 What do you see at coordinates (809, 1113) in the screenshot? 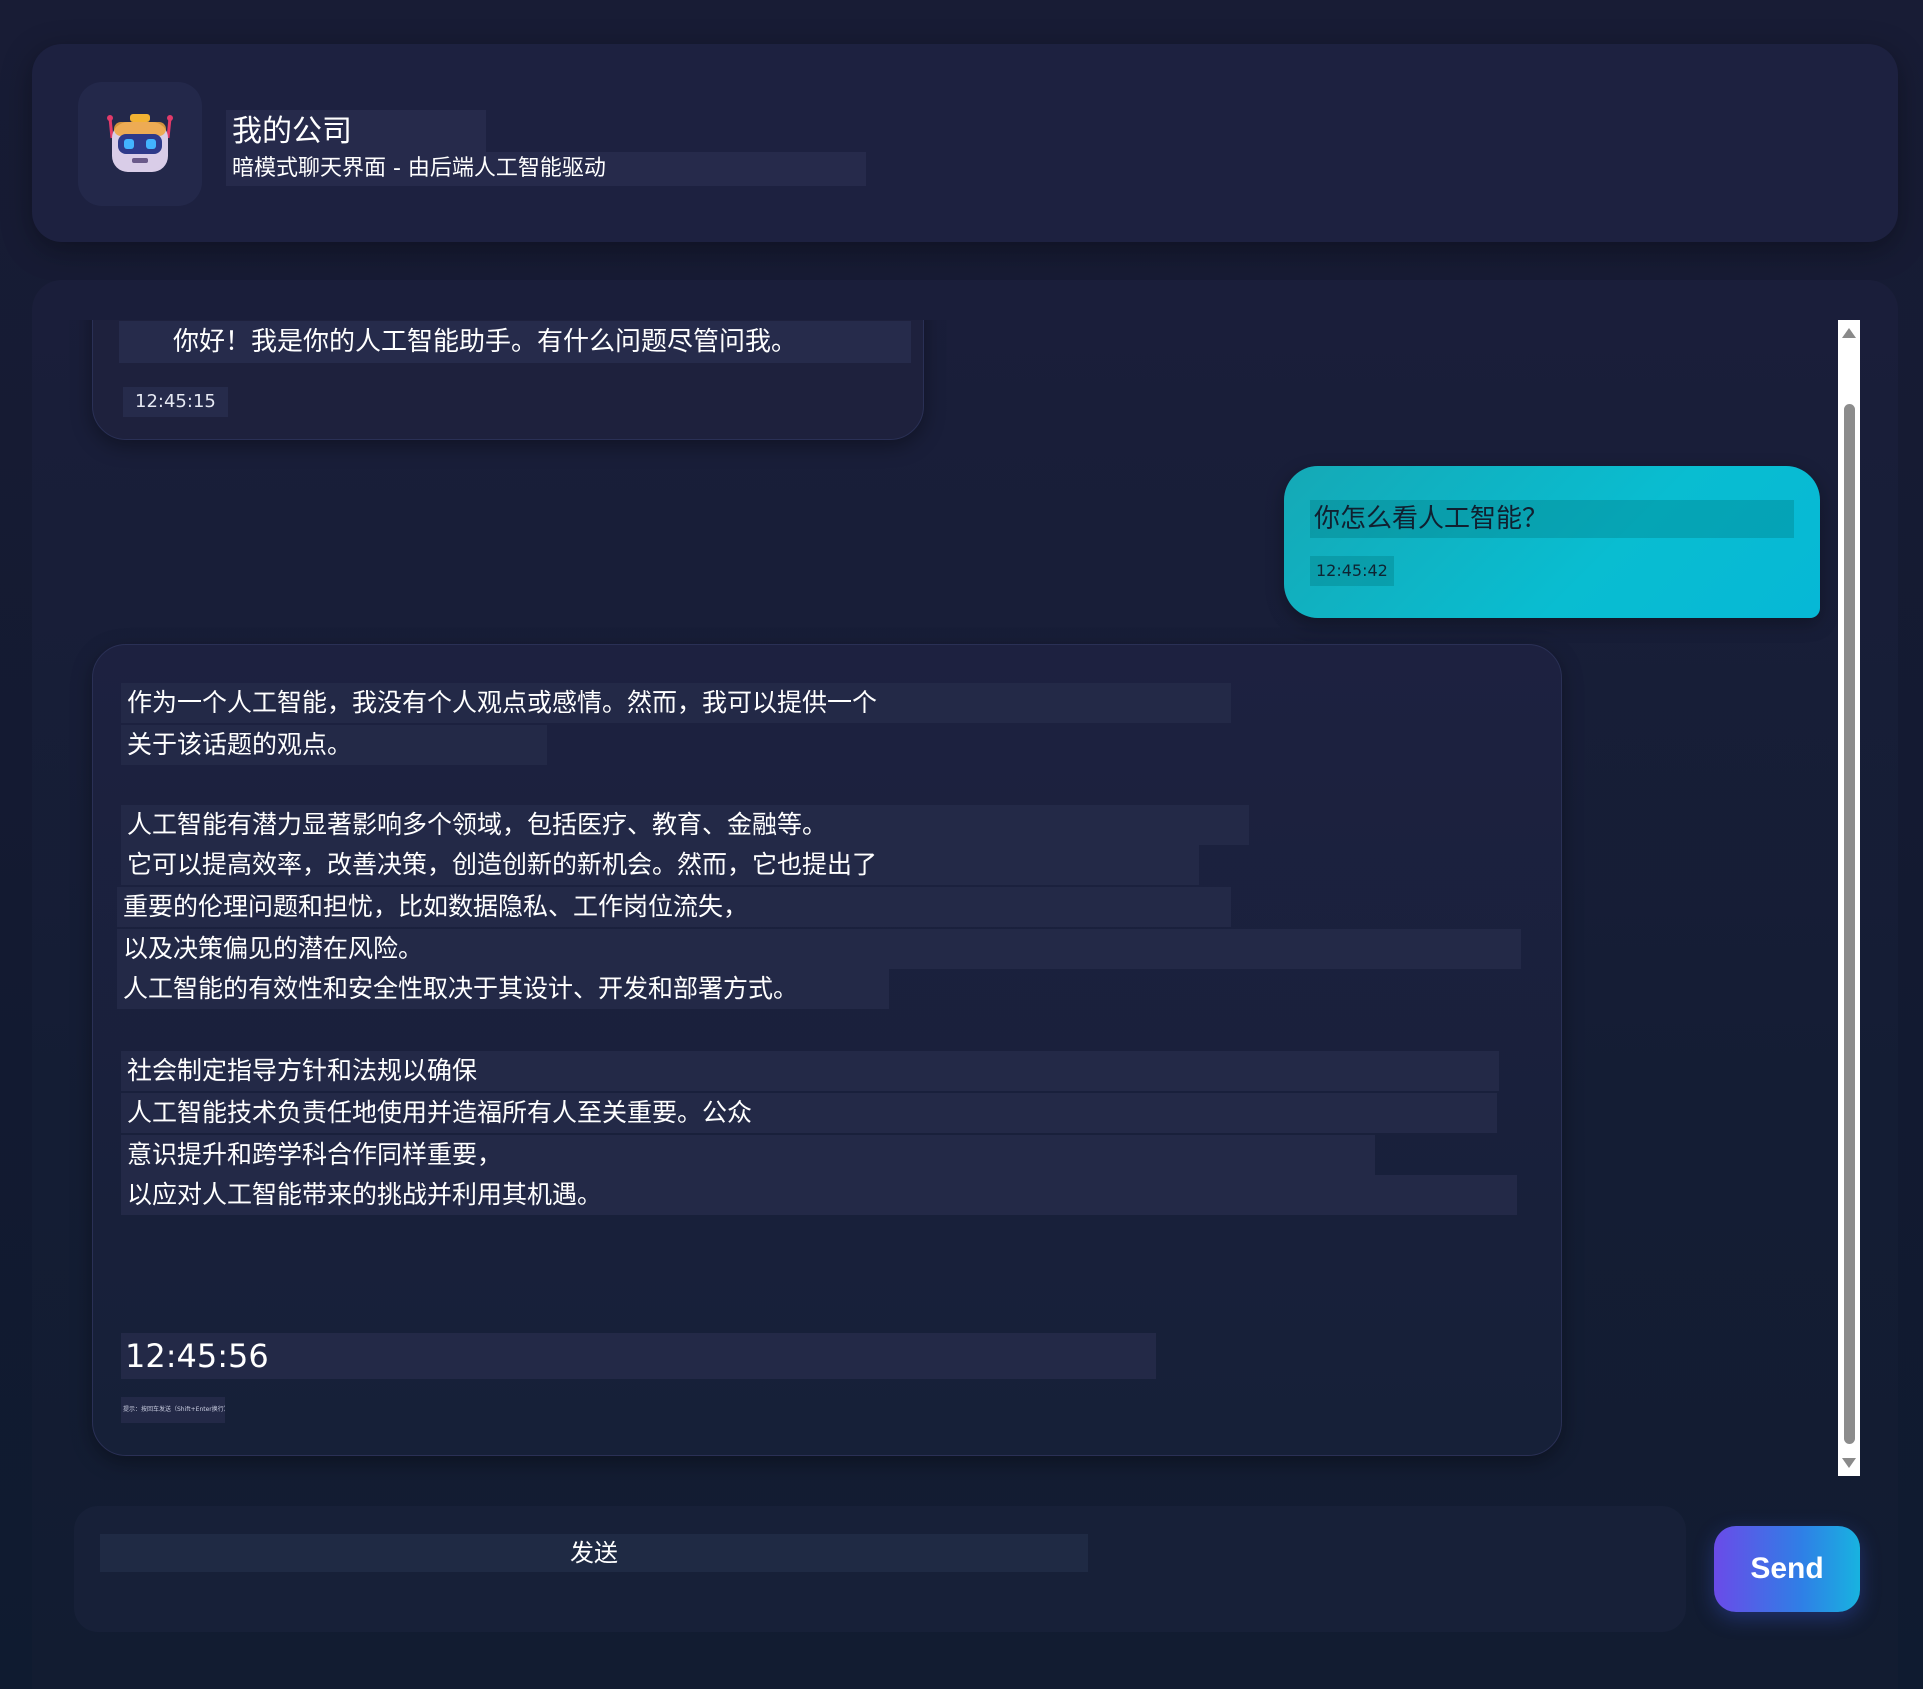
I see `message-line: 人工智能技术负责任地使用并造福所有人至关重要。公众` at bounding box center [809, 1113].